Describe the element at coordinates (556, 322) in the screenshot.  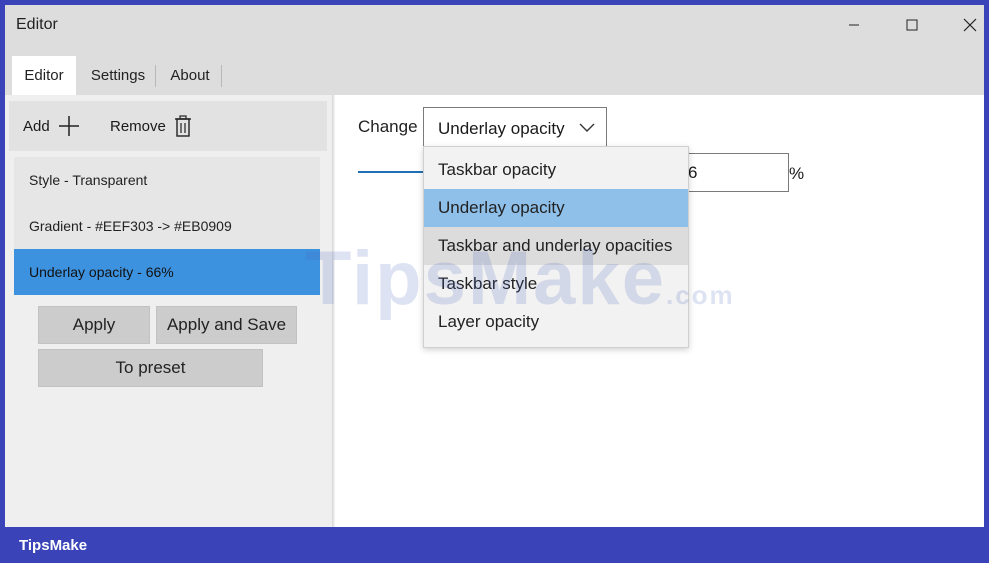
I see `dropdown-option: Layer opacity` at that location.